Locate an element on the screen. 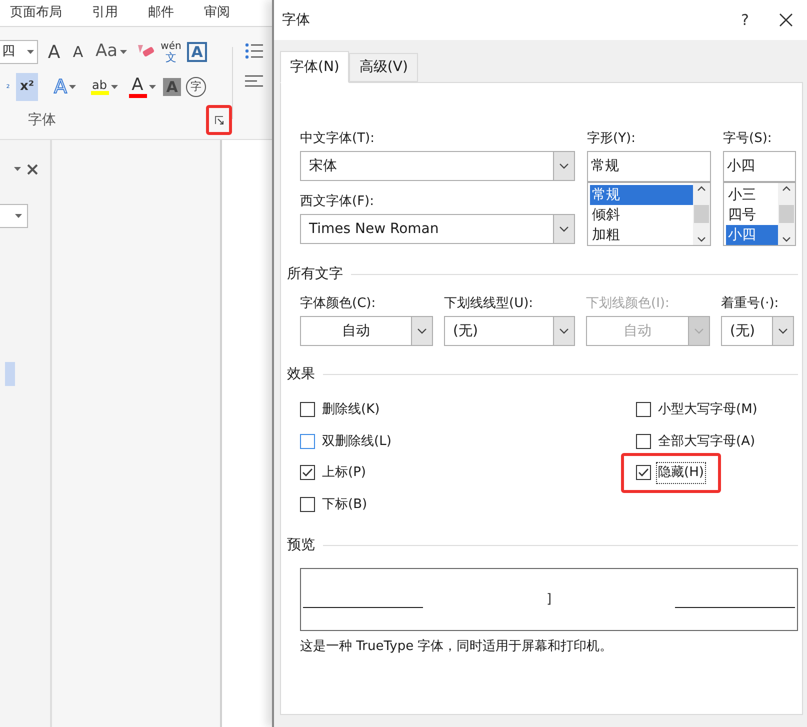 This screenshot has width=807, height=727. dropdown-field is located at coordinates (14, 216).